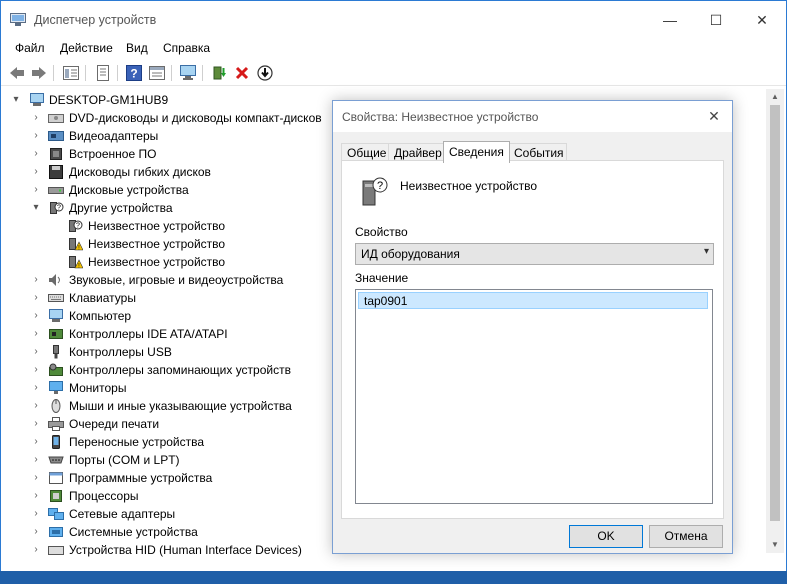 This screenshot has width=787, height=584. What do you see at coordinates (686, 536) in the screenshot?
I see `cancel-button: Отмена` at bounding box center [686, 536].